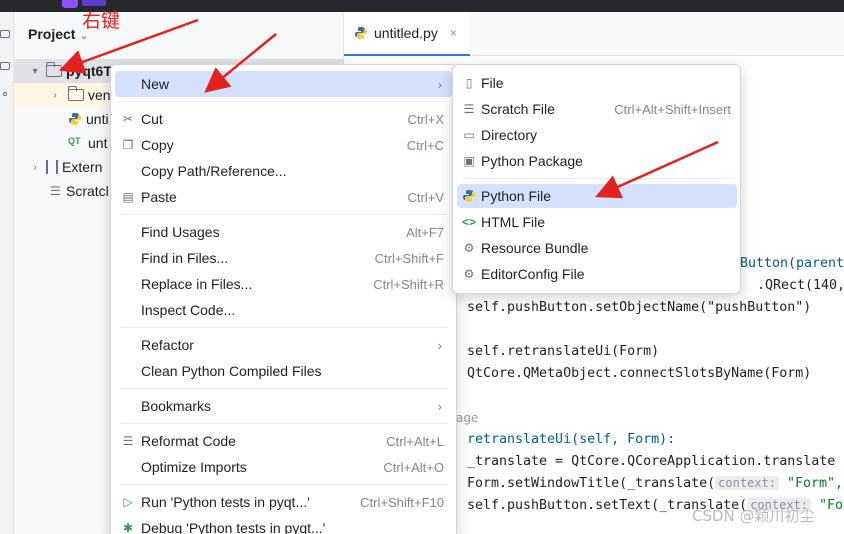  What do you see at coordinates (283, 232) in the screenshot?
I see `menu-item-find-usages: Find Usages Alt+F7` at bounding box center [283, 232].